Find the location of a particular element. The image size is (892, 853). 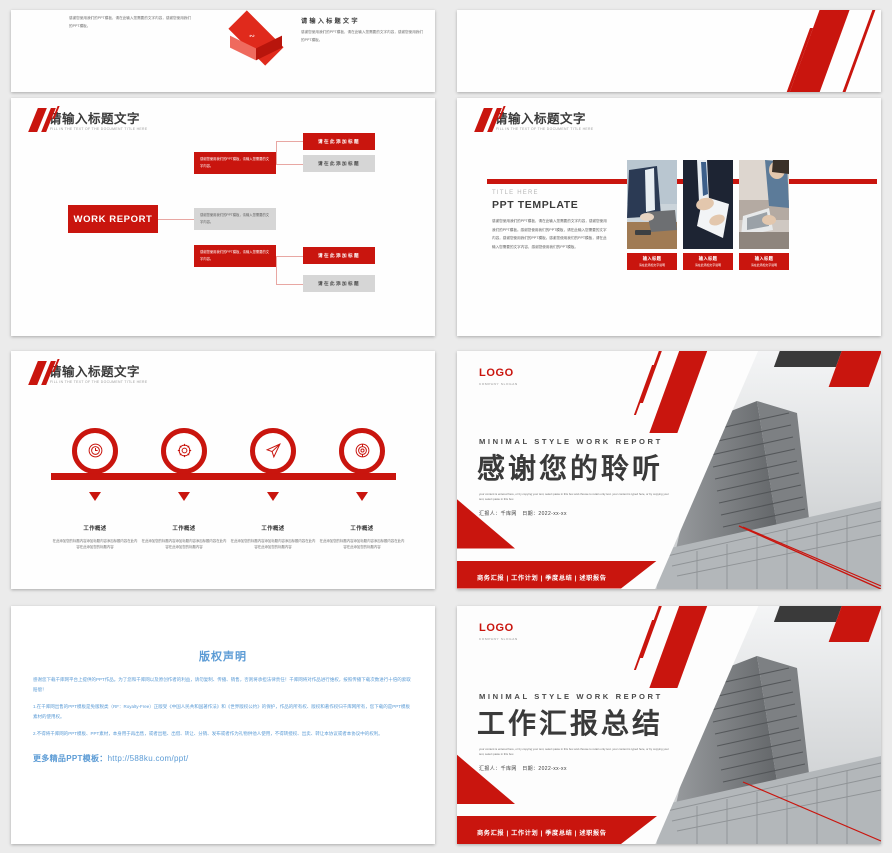

heading: PPT TEMPLATE is located at coordinates (535, 205).